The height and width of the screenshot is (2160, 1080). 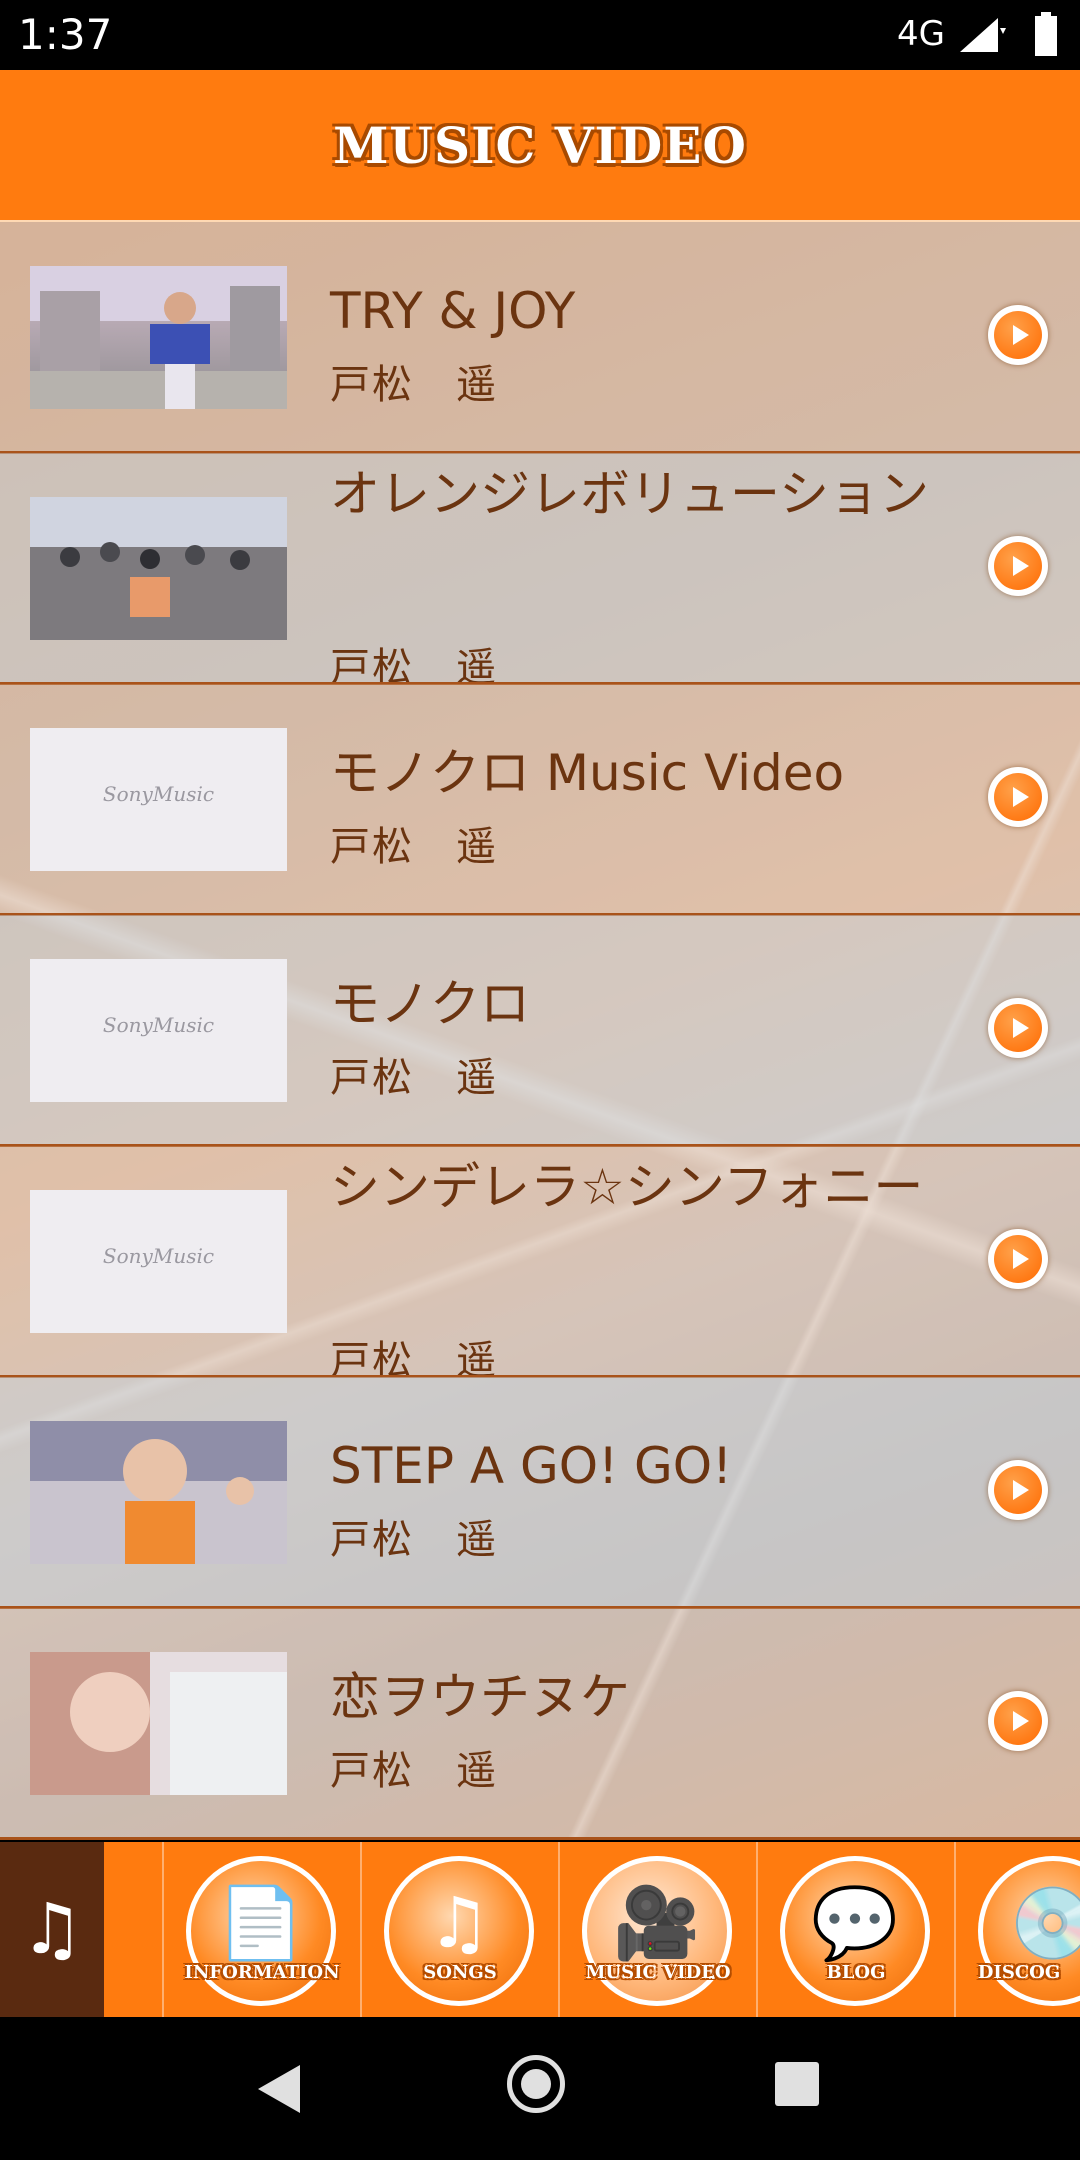 I want to click on list-item: オレンジレボリューション 戸松 遥, so click(x=540, y=569).